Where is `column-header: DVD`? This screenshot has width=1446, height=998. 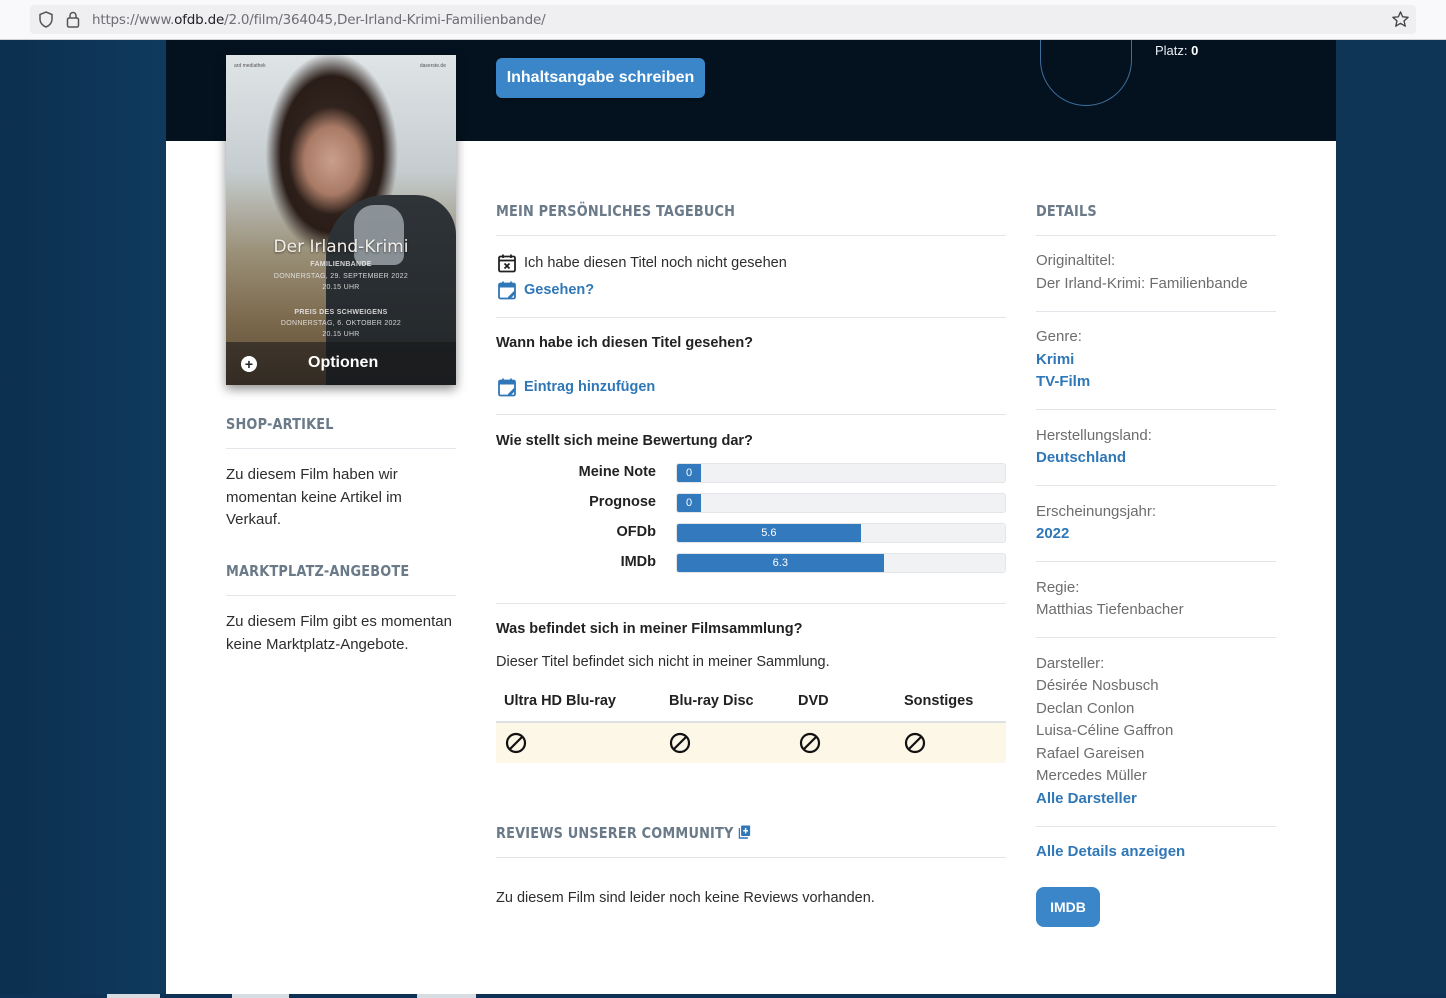 column-header: DVD is located at coordinates (813, 701).